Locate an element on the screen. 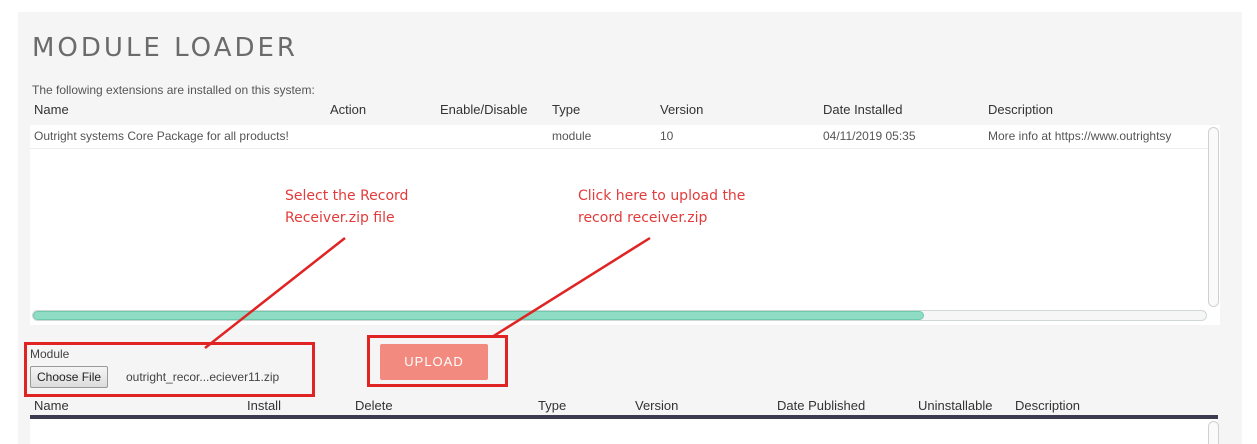 This screenshot has height=444, width=1257. header2-name: Name is located at coordinates (51, 405).